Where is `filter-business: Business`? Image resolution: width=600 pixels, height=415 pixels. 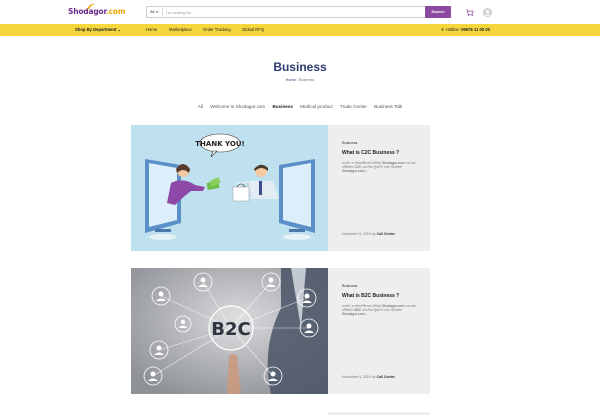
filter-business: Business is located at coordinates (283, 106).